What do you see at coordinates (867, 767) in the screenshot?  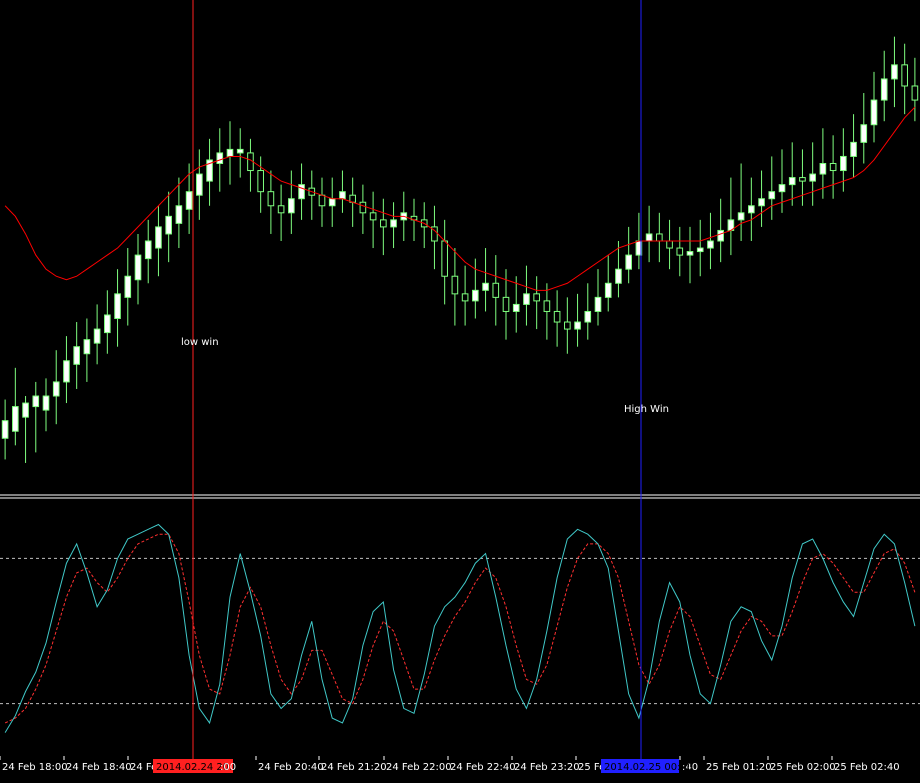 I see `time-axis-tick-label: 25 Feb 02:40` at bounding box center [867, 767].